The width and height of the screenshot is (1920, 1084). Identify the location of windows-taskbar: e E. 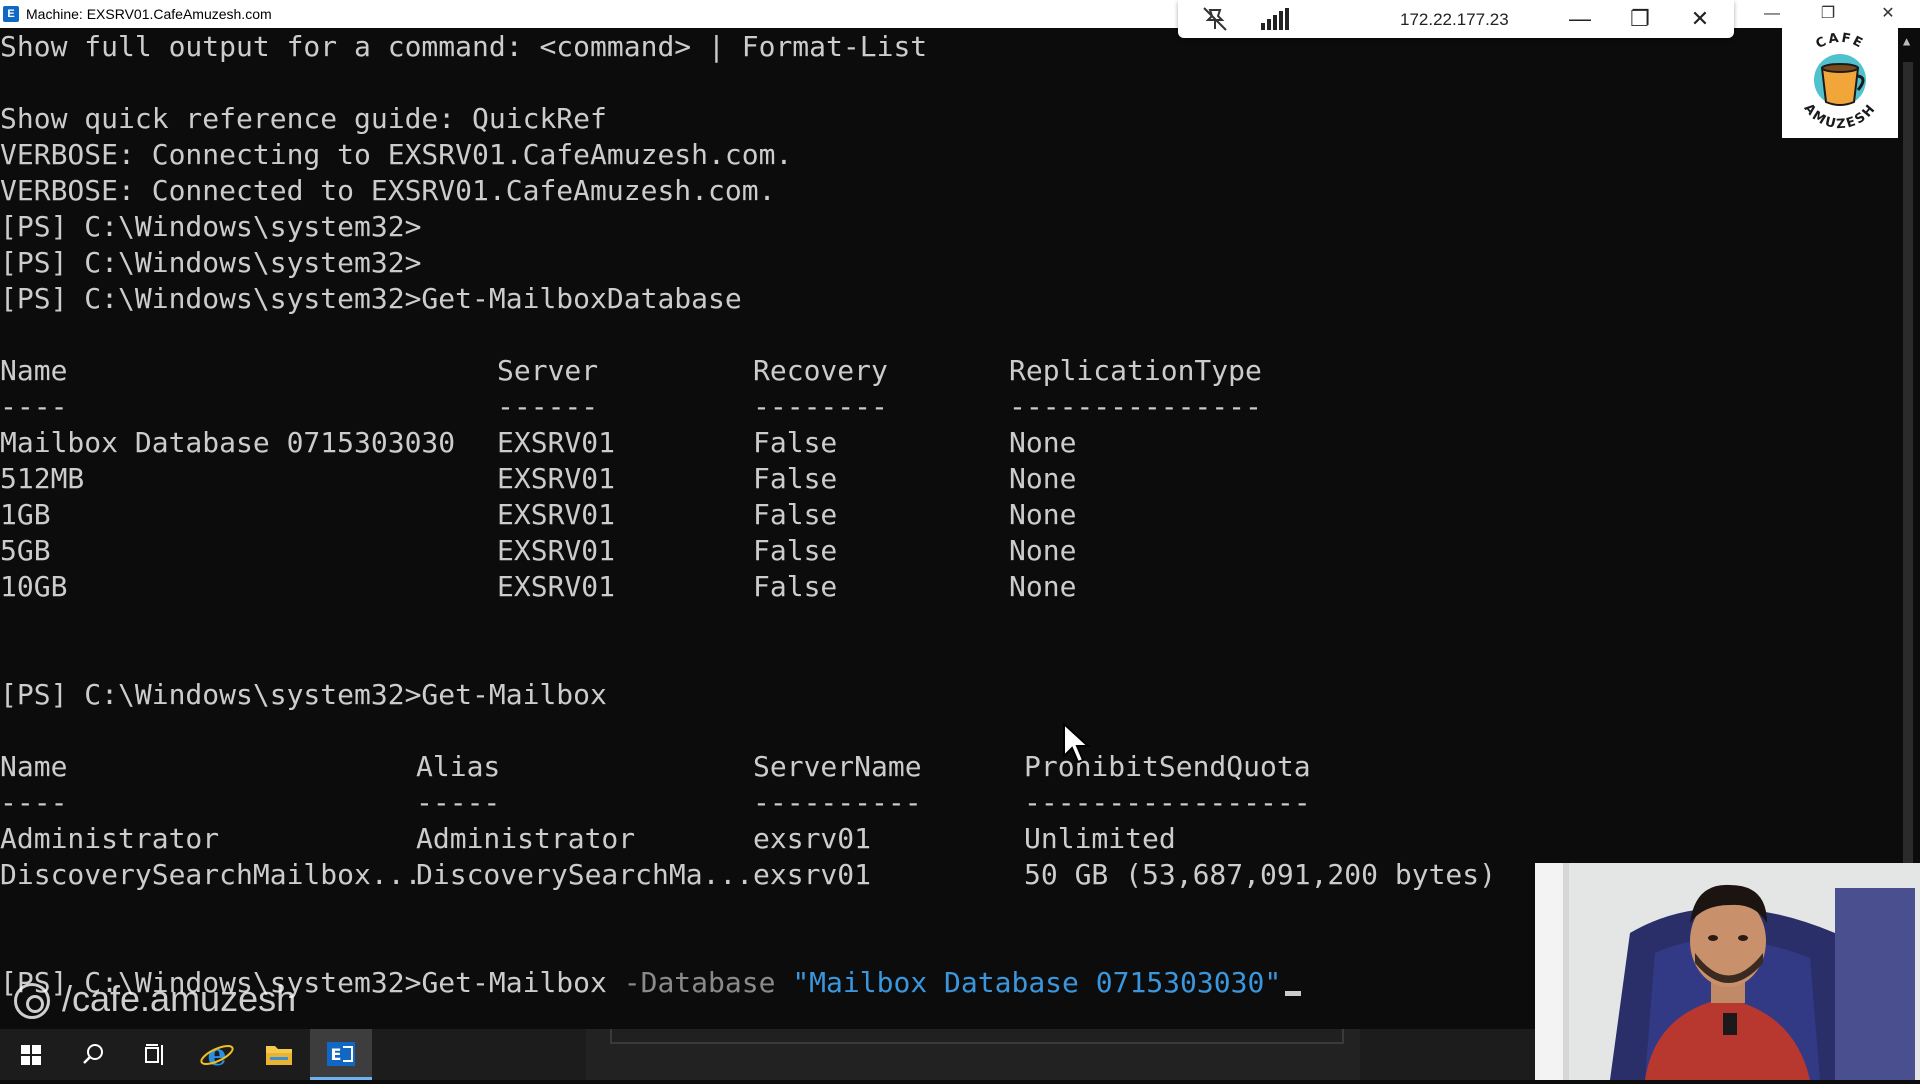
(767, 1054).